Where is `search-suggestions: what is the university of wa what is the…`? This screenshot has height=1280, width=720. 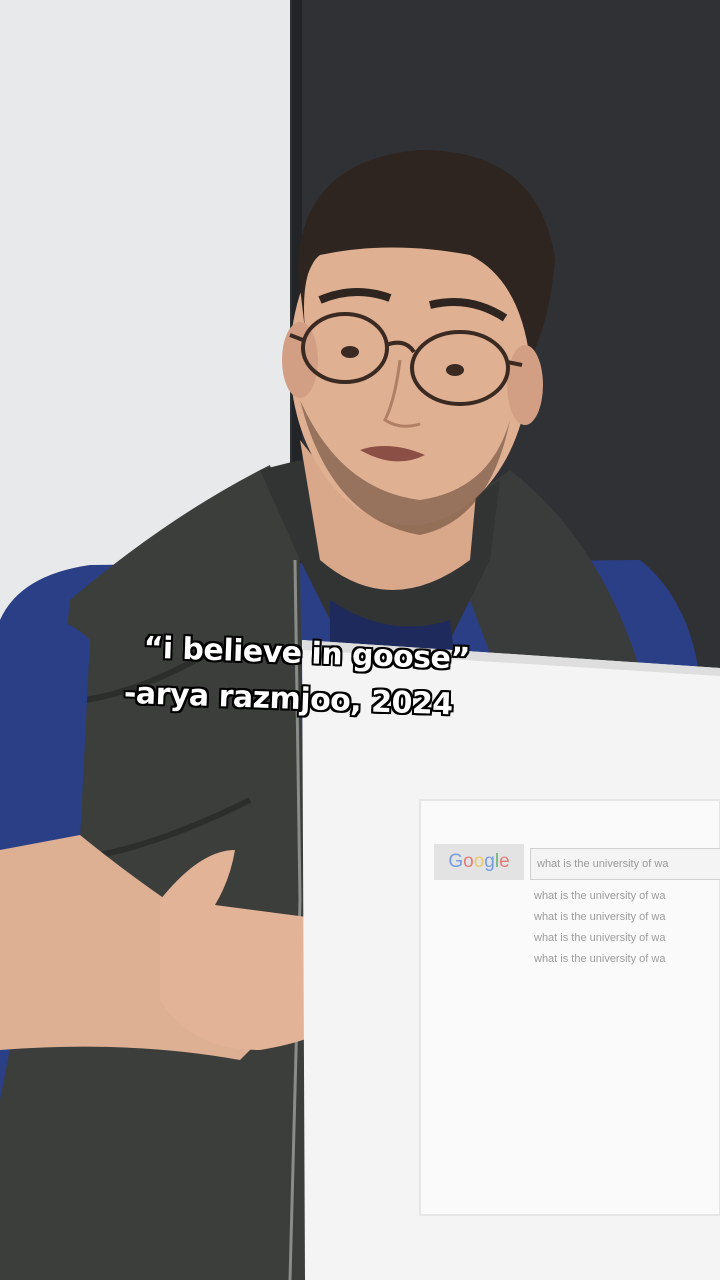 search-suggestions: what is the university of wa what is the… is located at coordinates (627, 928).